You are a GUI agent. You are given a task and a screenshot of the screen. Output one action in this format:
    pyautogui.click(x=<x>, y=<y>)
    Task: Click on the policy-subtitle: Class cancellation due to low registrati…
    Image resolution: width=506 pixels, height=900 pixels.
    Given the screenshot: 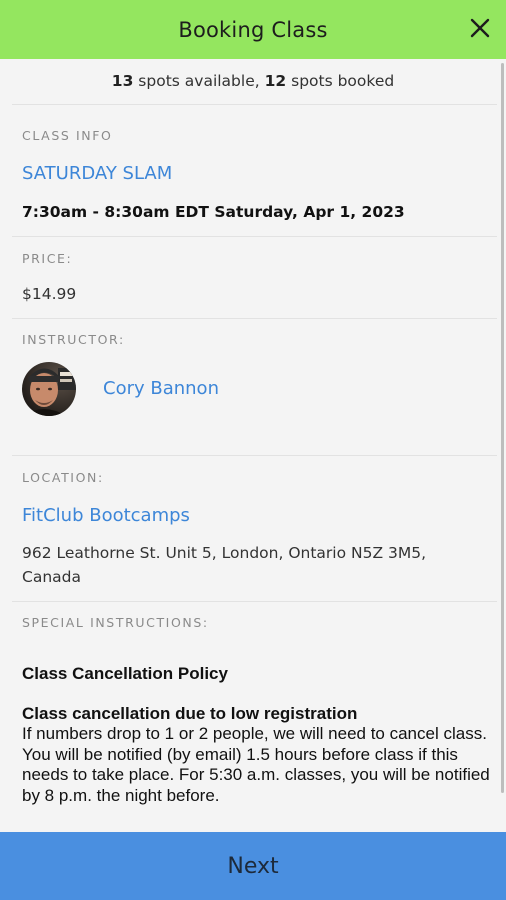 What is the action you would take?
    pyautogui.click(x=190, y=713)
    